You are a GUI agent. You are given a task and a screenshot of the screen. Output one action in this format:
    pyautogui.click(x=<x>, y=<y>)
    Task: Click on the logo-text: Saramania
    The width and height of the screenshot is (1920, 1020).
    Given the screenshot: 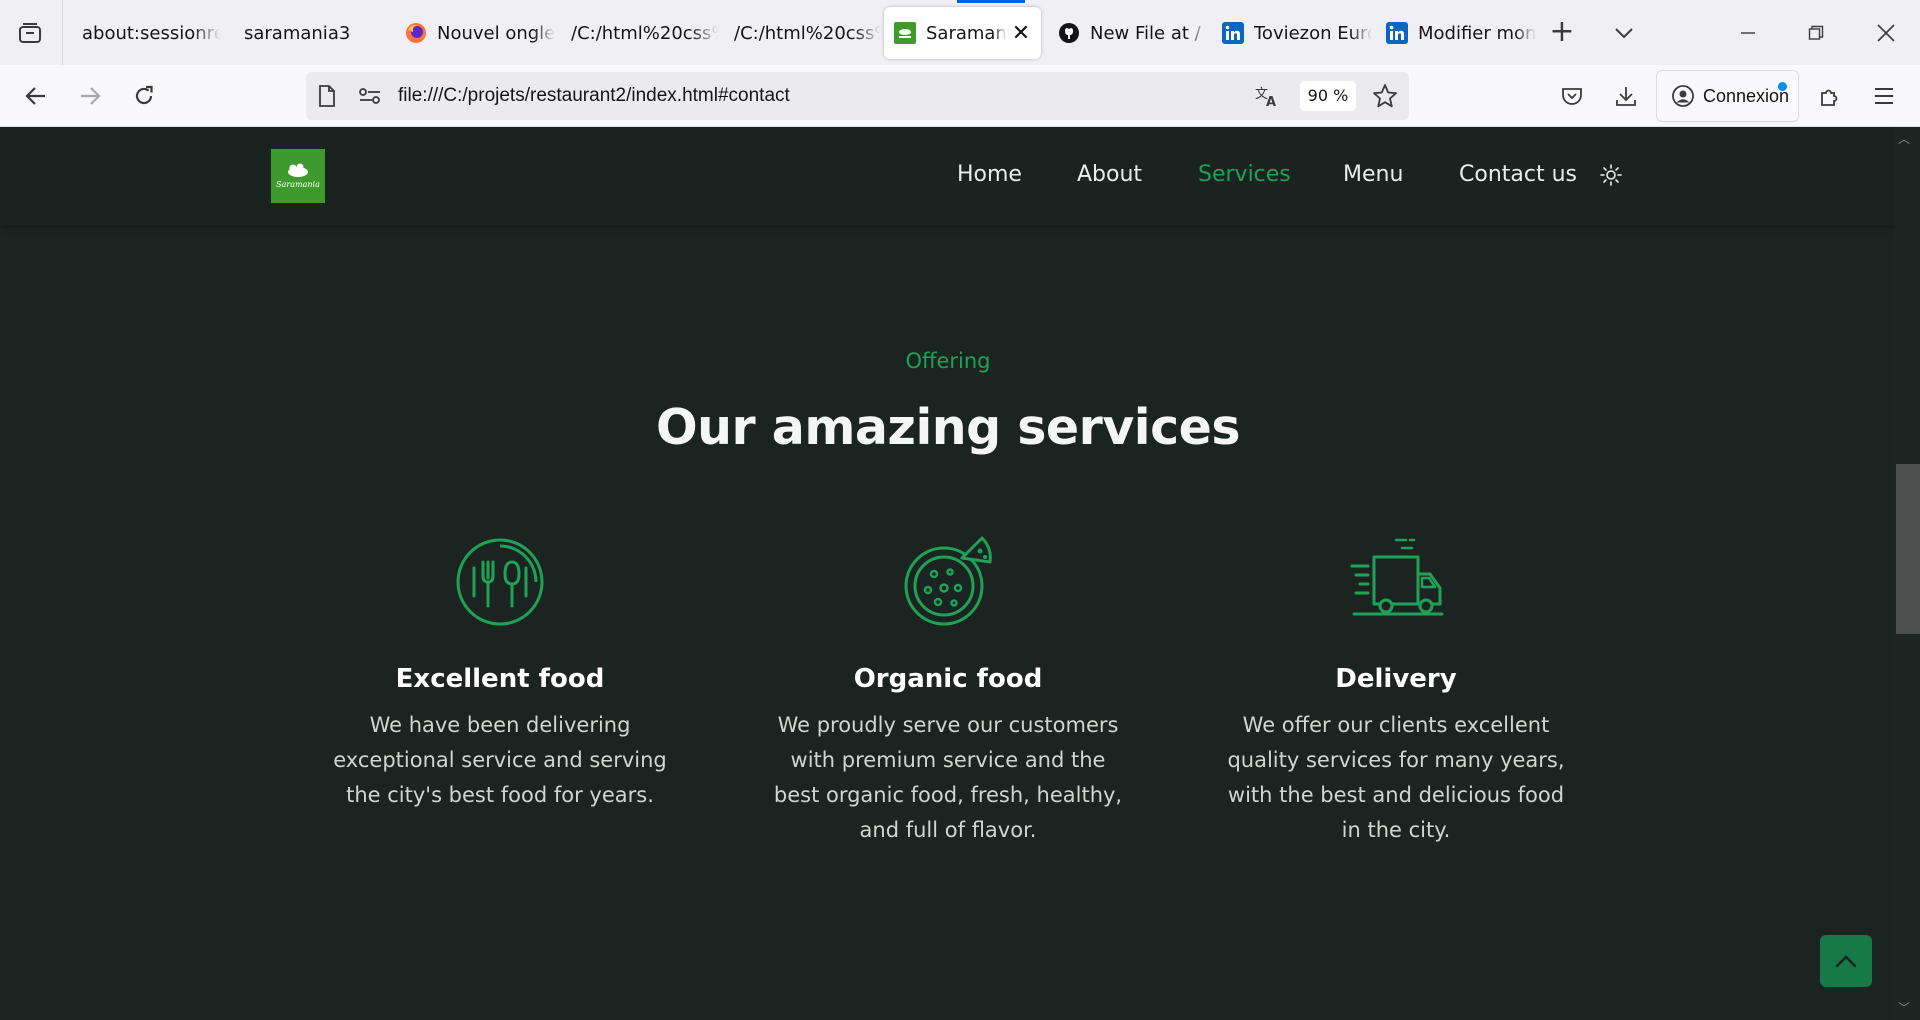 What is the action you would take?
    pyautogui.click(x=298, y=184)
    